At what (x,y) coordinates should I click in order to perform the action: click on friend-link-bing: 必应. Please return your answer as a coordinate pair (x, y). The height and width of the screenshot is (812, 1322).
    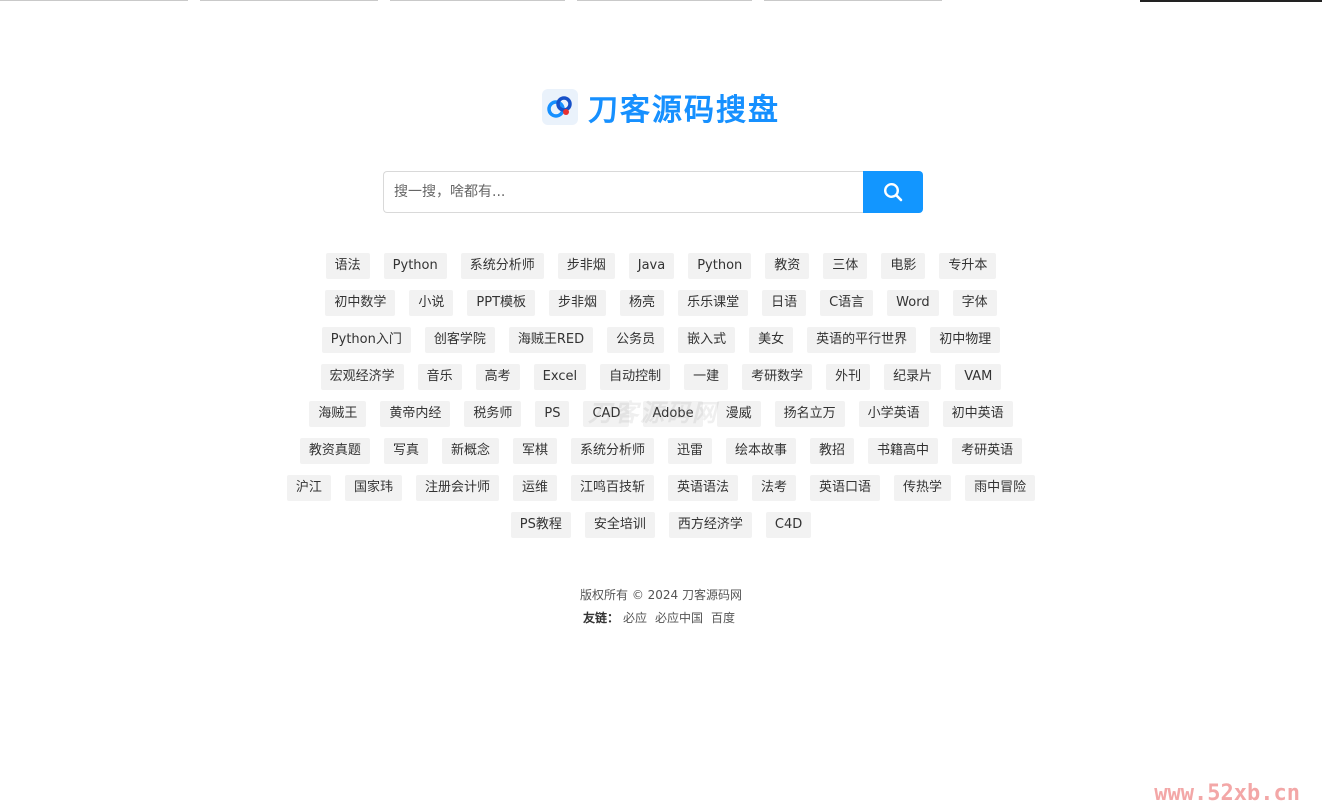
    Looking at the image, I should click on (635, 618).